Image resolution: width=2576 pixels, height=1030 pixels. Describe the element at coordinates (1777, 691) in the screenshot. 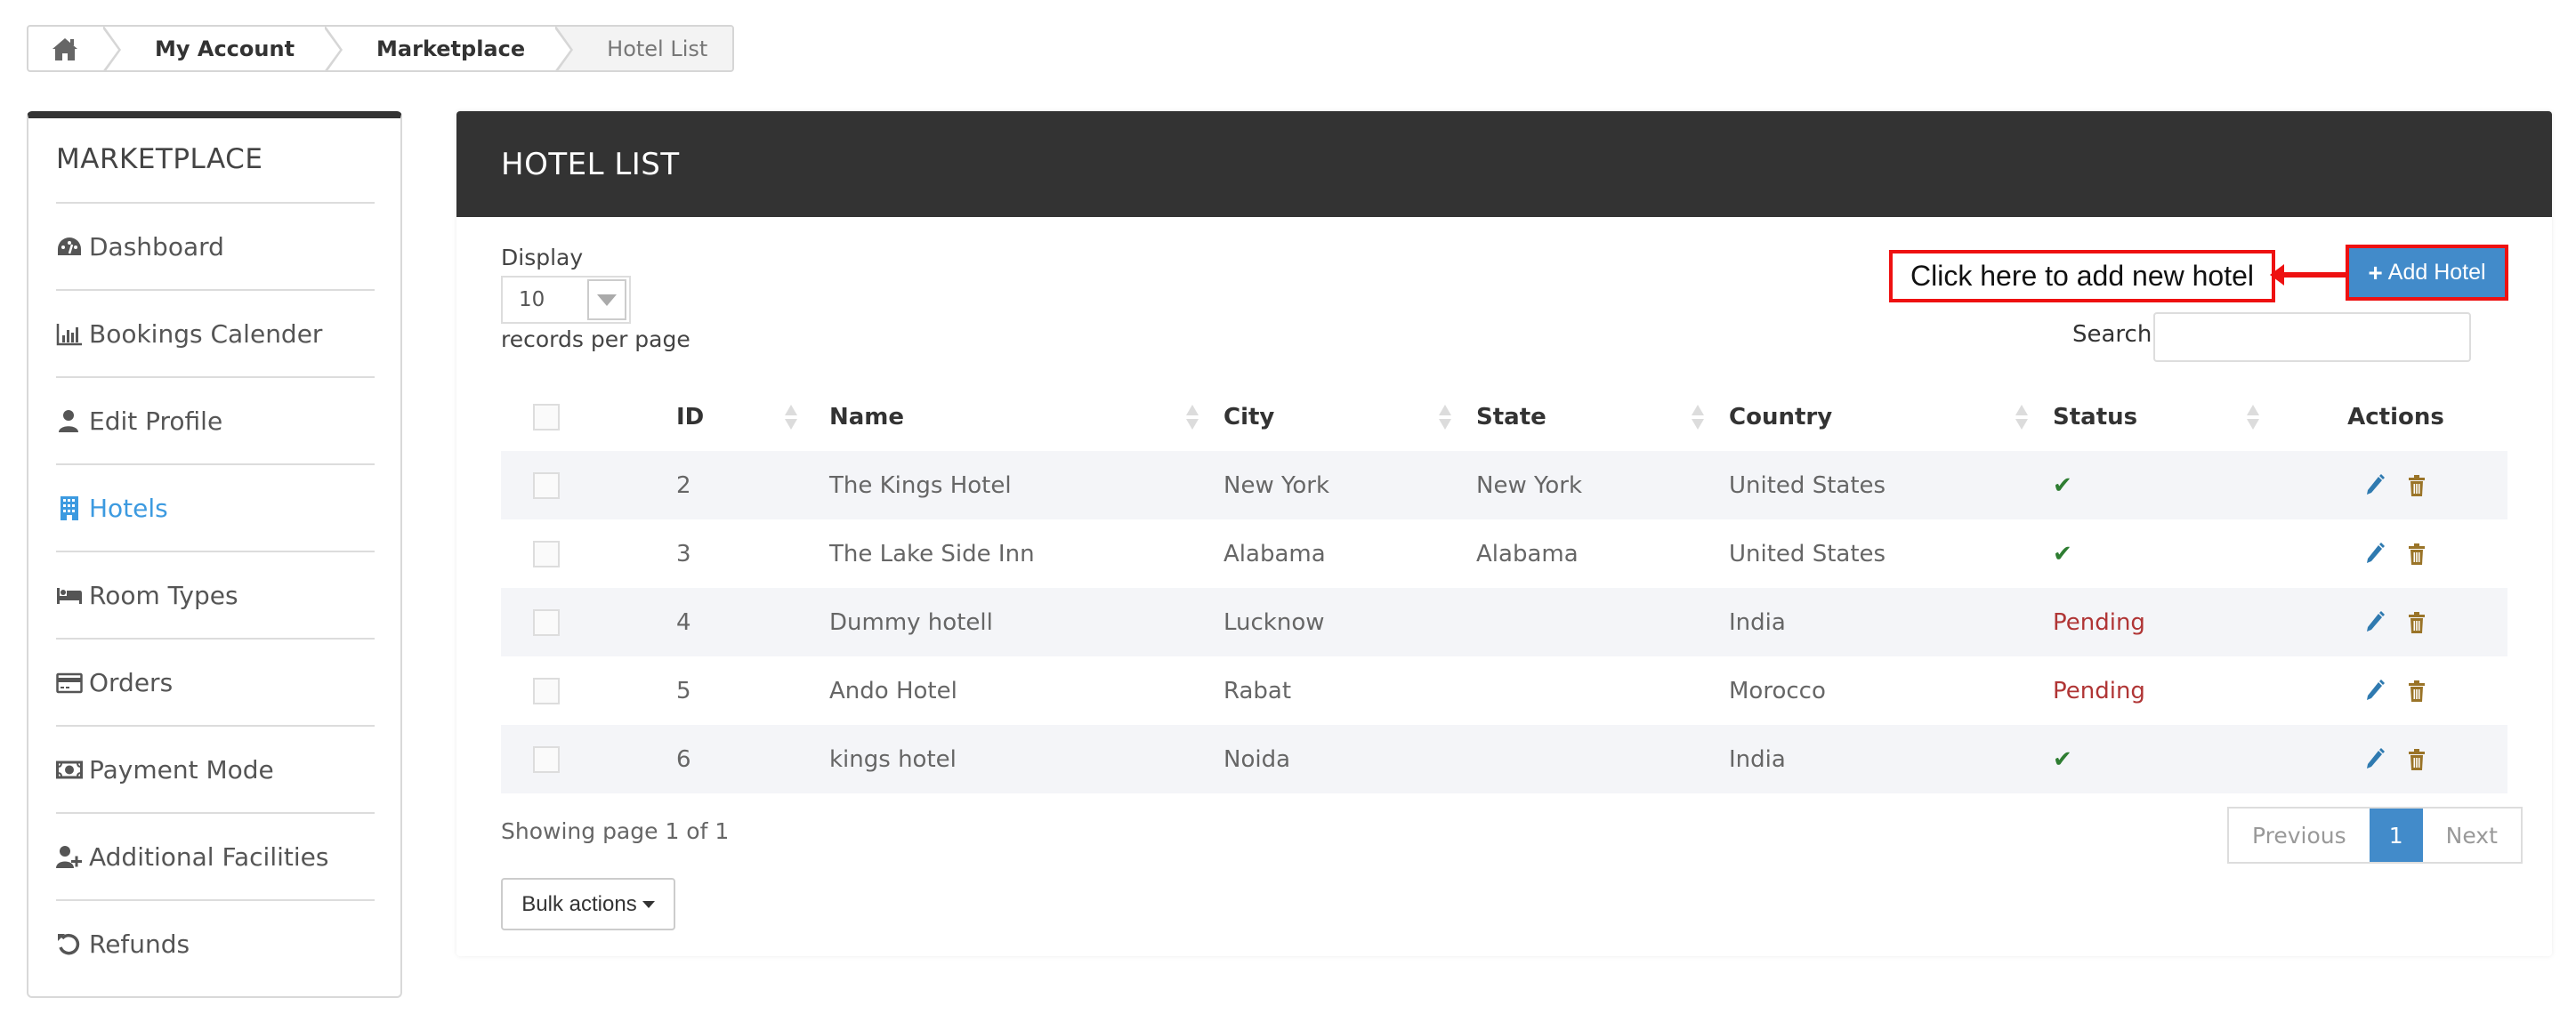

I see `cell-country: Morocco` at that location.